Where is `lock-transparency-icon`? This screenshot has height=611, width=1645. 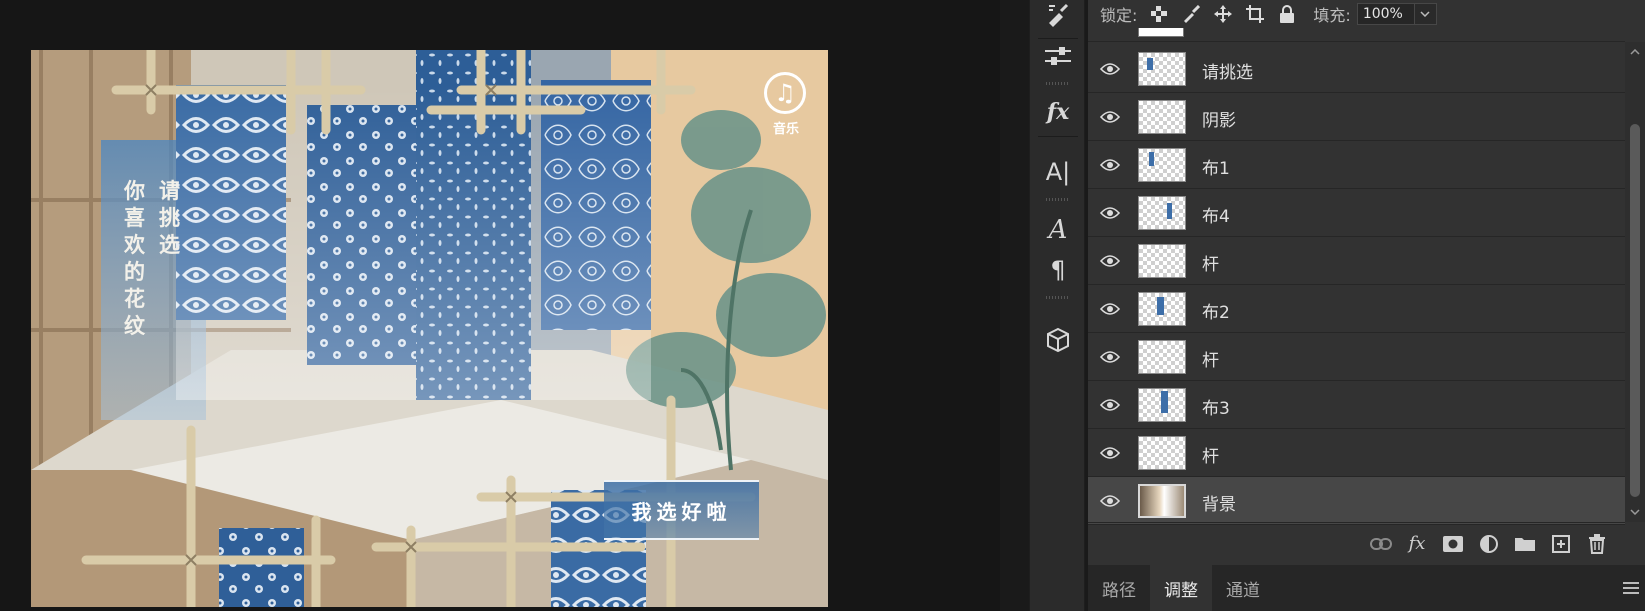 lock-transparency-icon is located at coordinates (1159, 14).